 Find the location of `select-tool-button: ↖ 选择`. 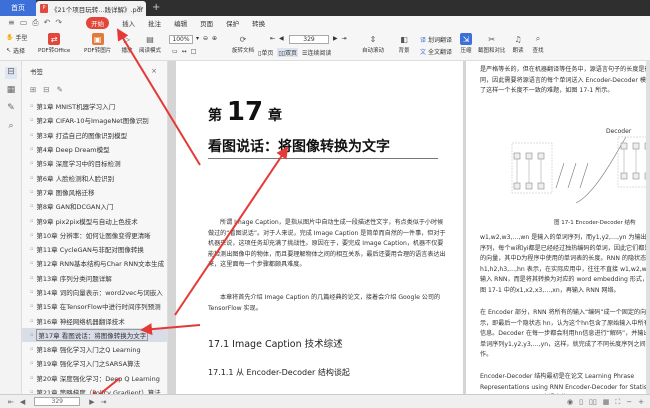

select-tool-button: ↖ 选择 is located at coordinates (15, 50).